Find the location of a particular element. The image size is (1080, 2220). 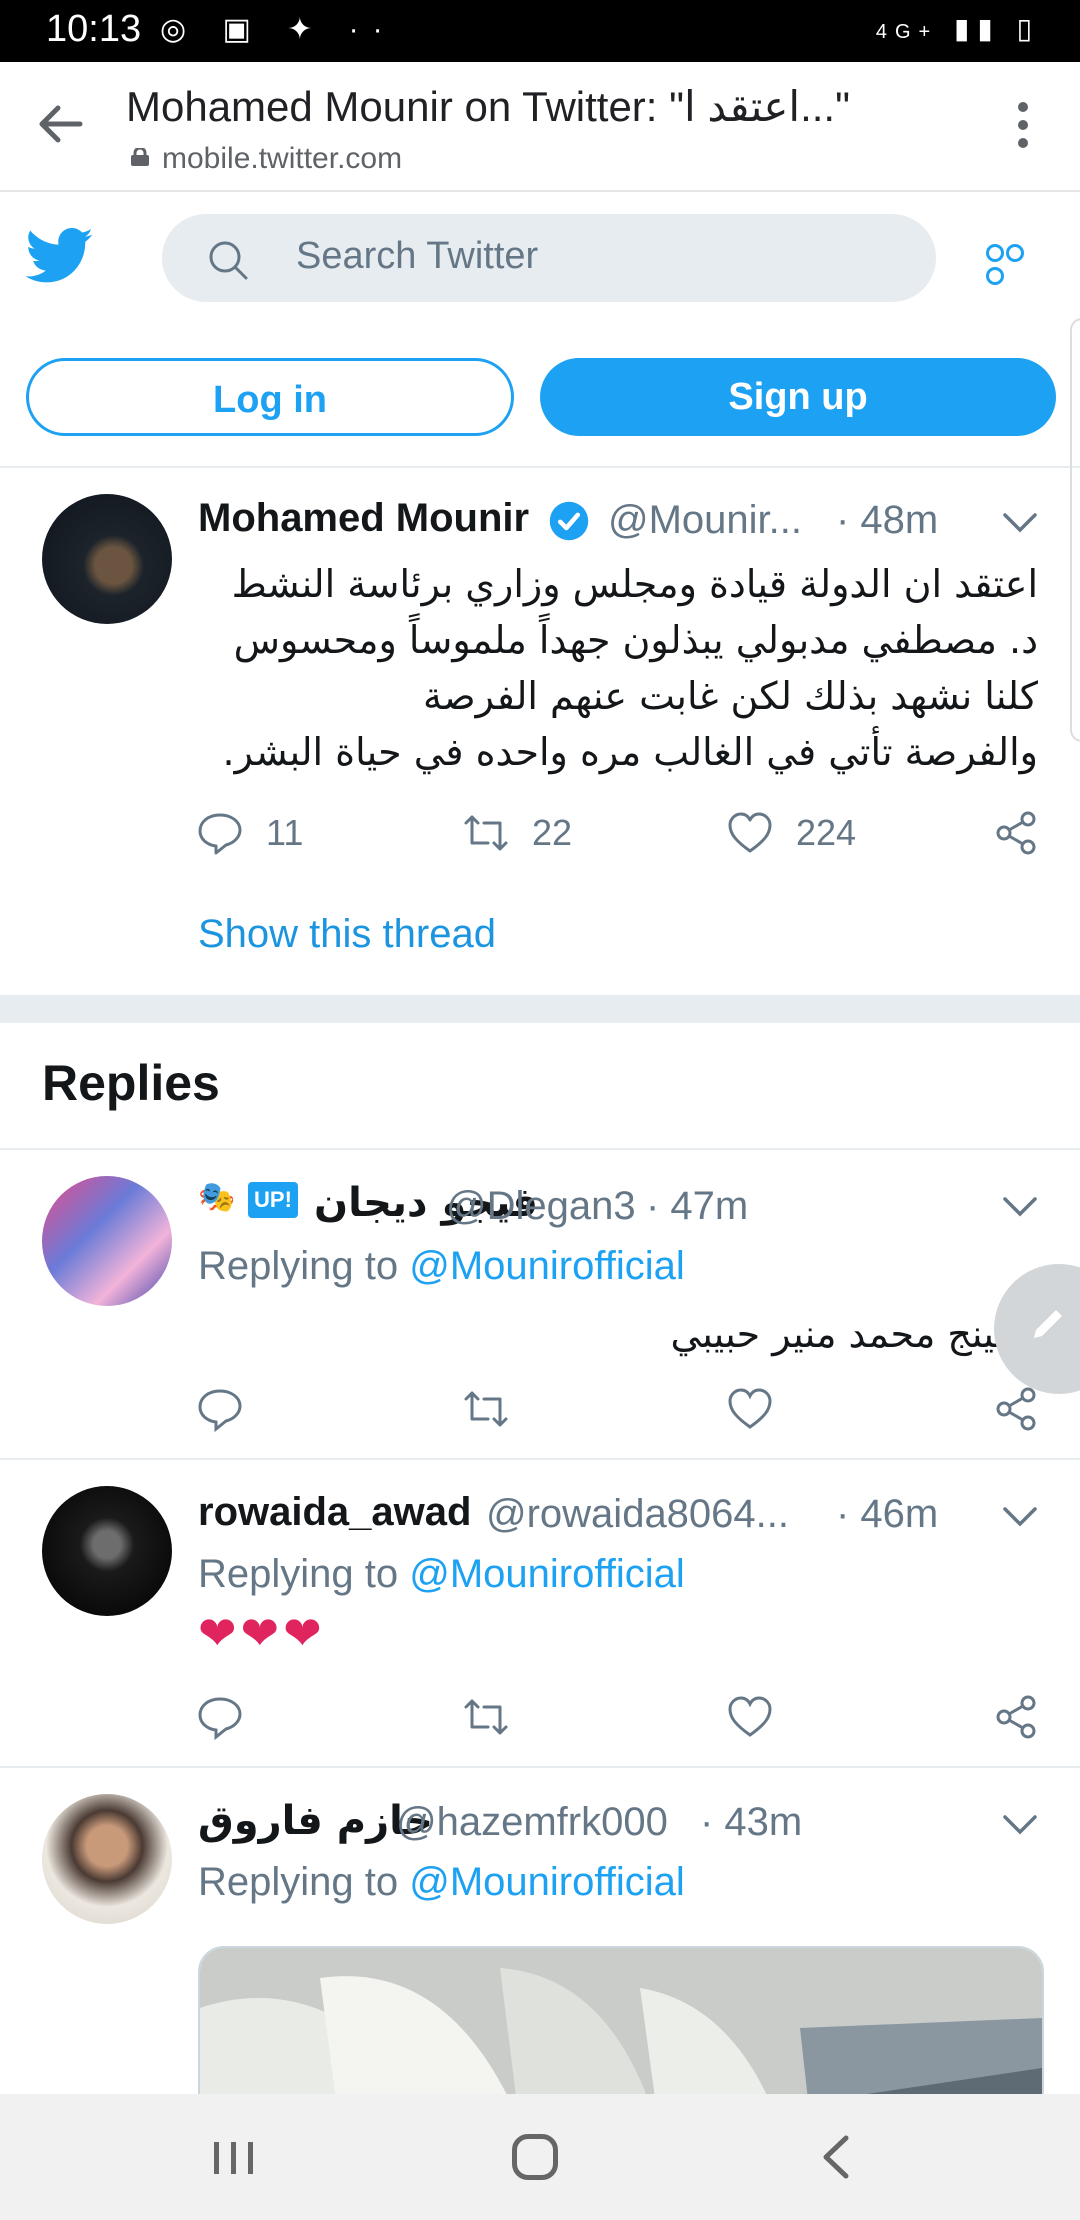

tweet-time: · 43m is located at coordinates (751, 1822).